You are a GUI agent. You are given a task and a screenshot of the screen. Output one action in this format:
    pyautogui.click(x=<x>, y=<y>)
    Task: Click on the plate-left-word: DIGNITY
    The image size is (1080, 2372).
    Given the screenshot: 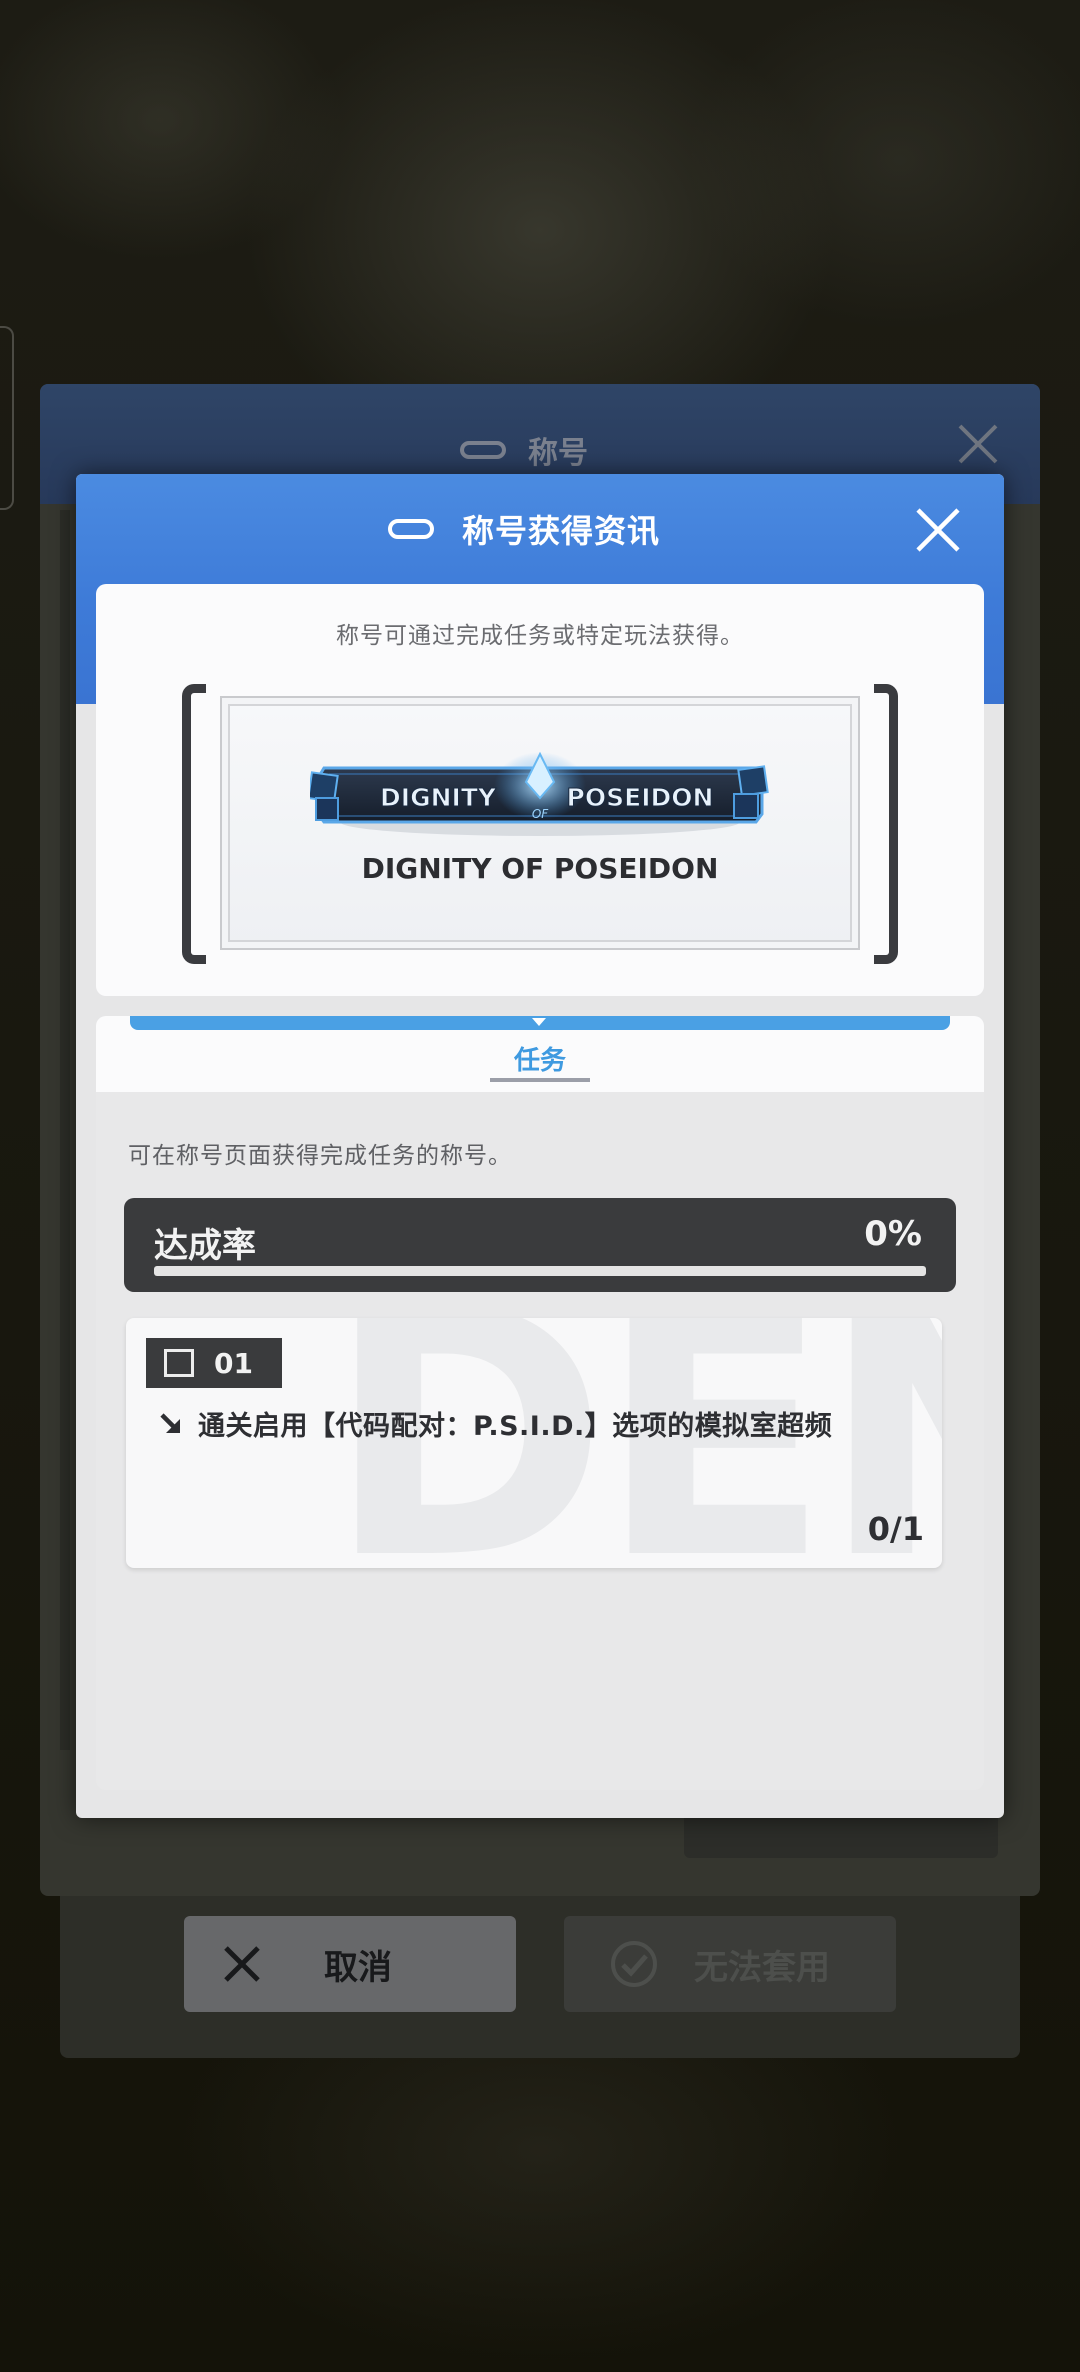 What is the action you would take?
    pyautogui.click(x=438, y=797)
    